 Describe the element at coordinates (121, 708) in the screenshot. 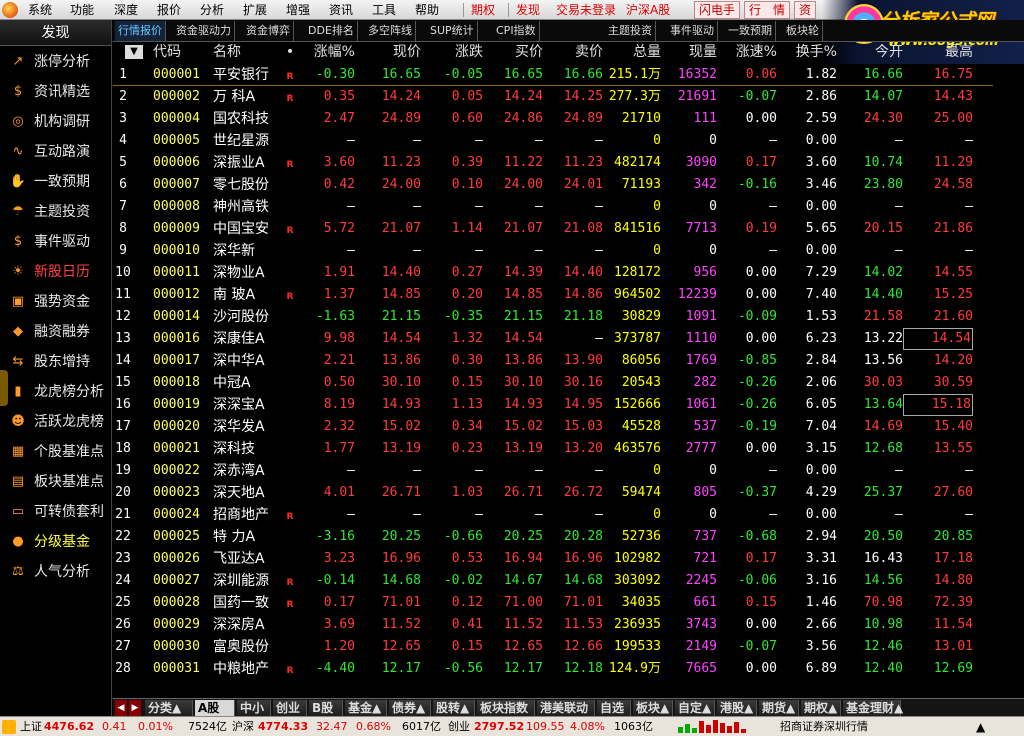

I see `scroll-left-icon: ◀` at that location.